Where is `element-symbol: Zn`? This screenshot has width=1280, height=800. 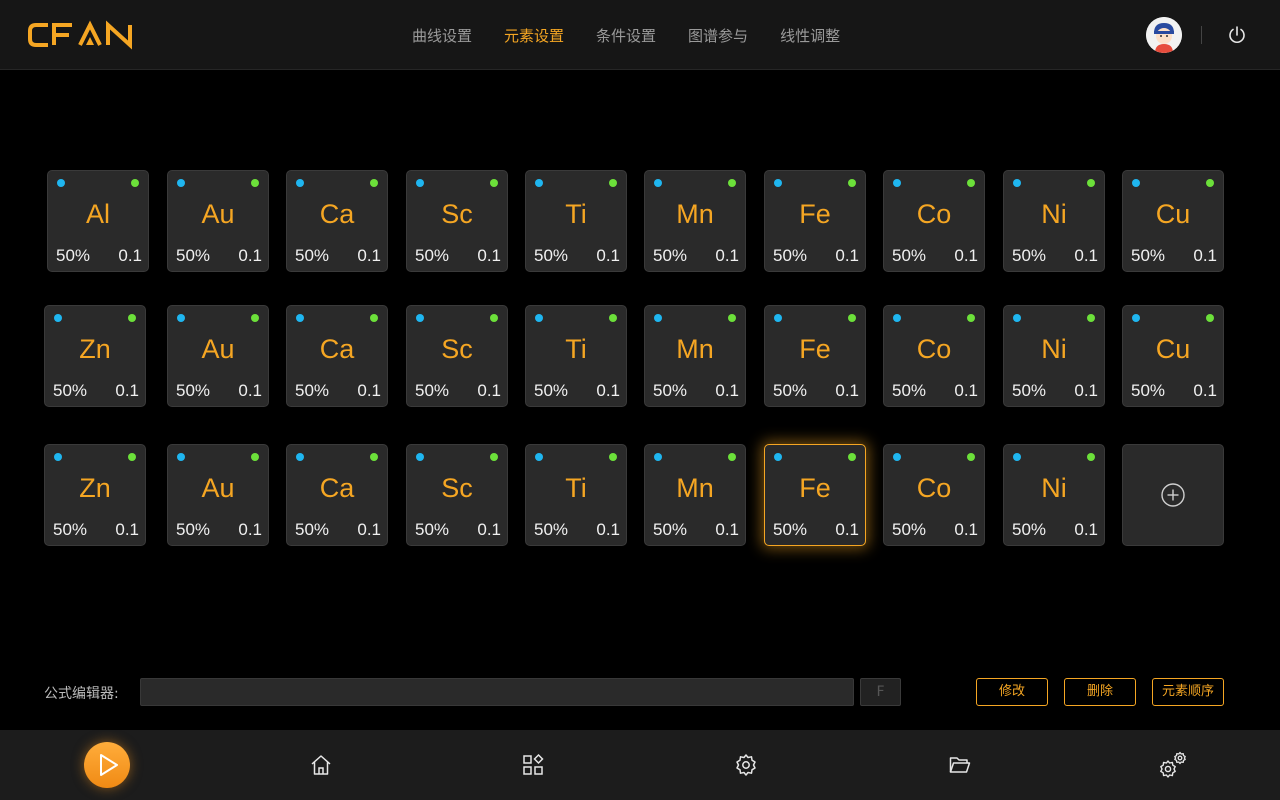
element-symbol: Zn is located at coordinates (95, 488).